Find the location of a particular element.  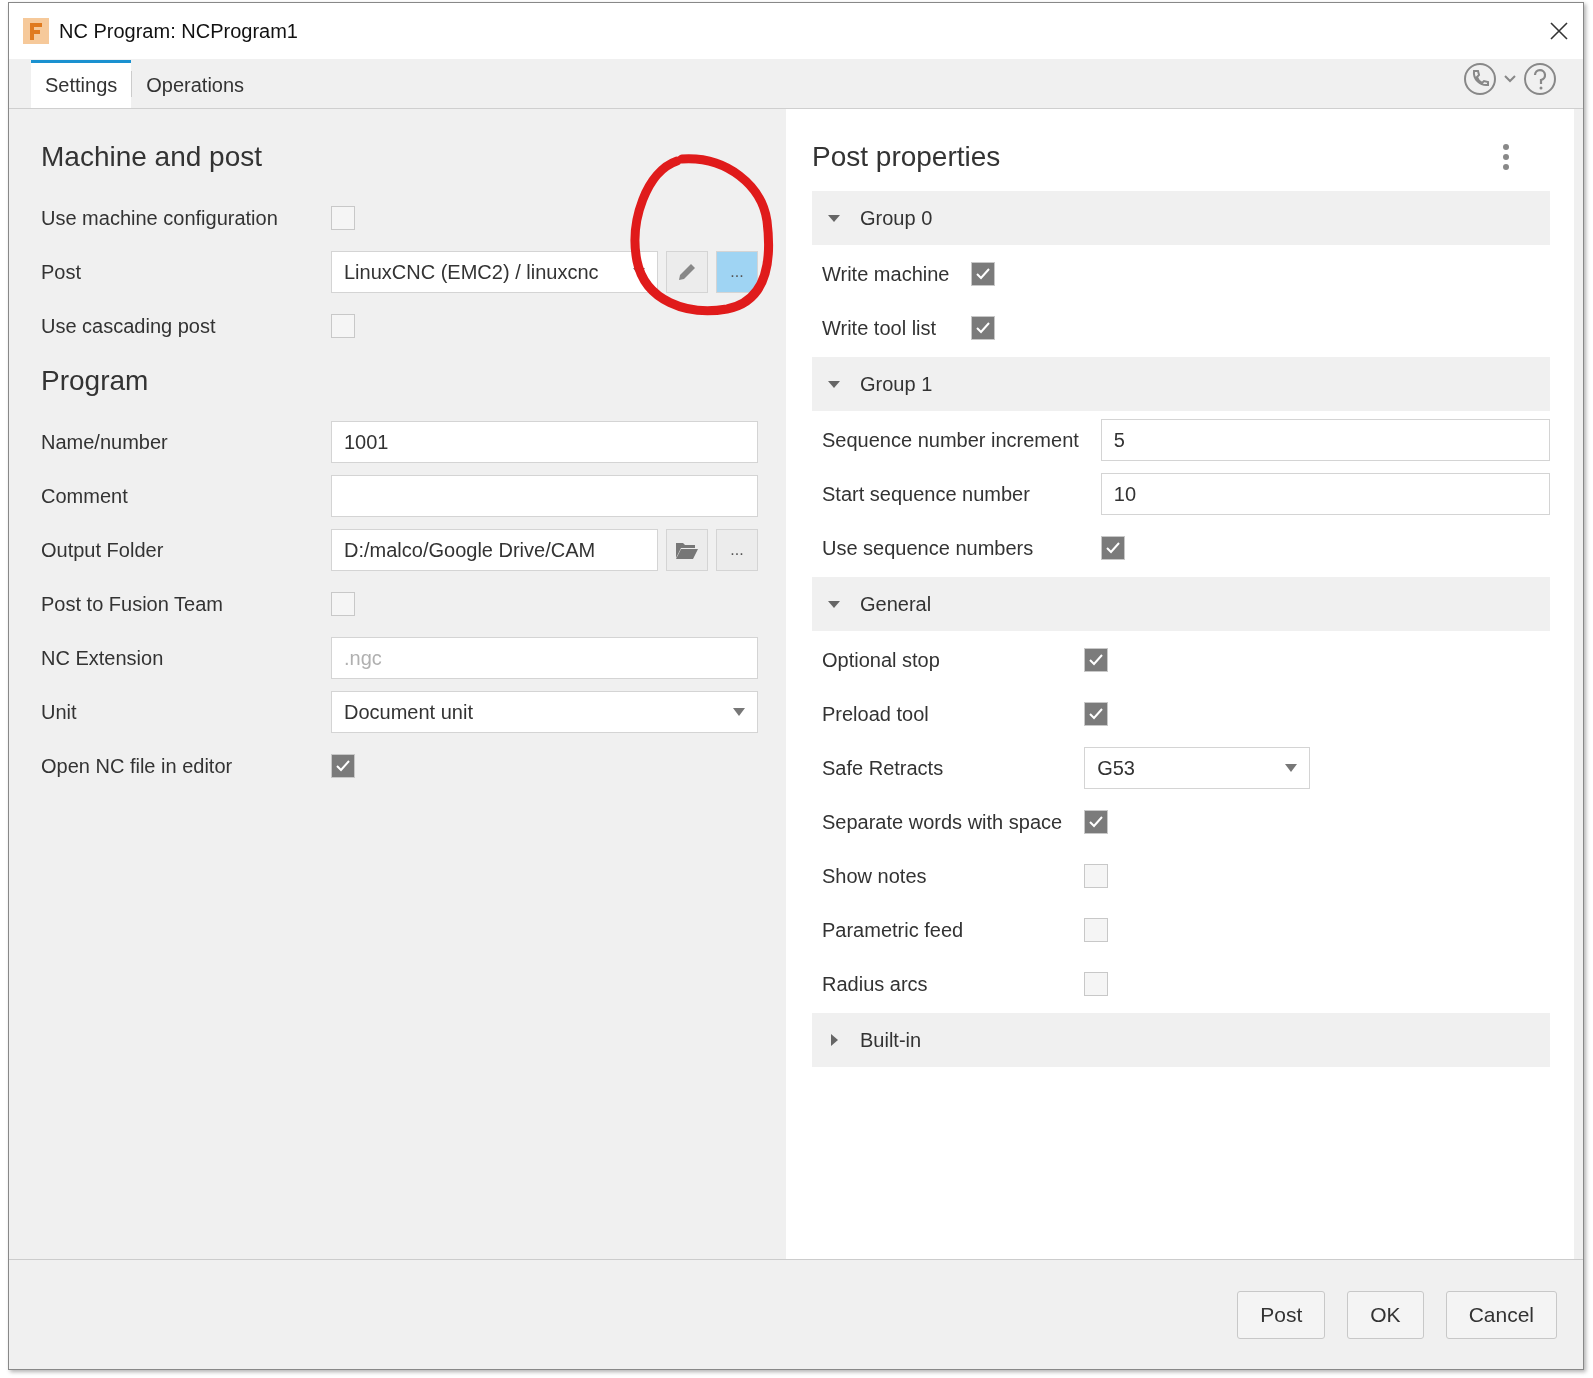

tab: Operations is located at coordinates (195, 84).